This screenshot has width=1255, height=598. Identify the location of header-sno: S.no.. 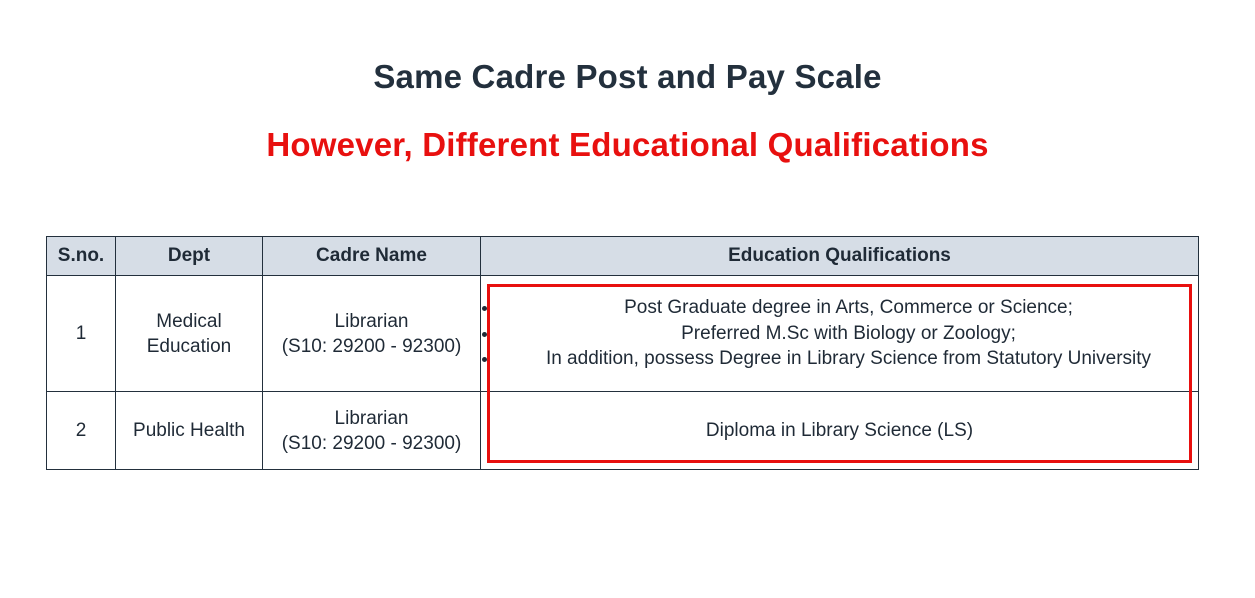
(81, 256).